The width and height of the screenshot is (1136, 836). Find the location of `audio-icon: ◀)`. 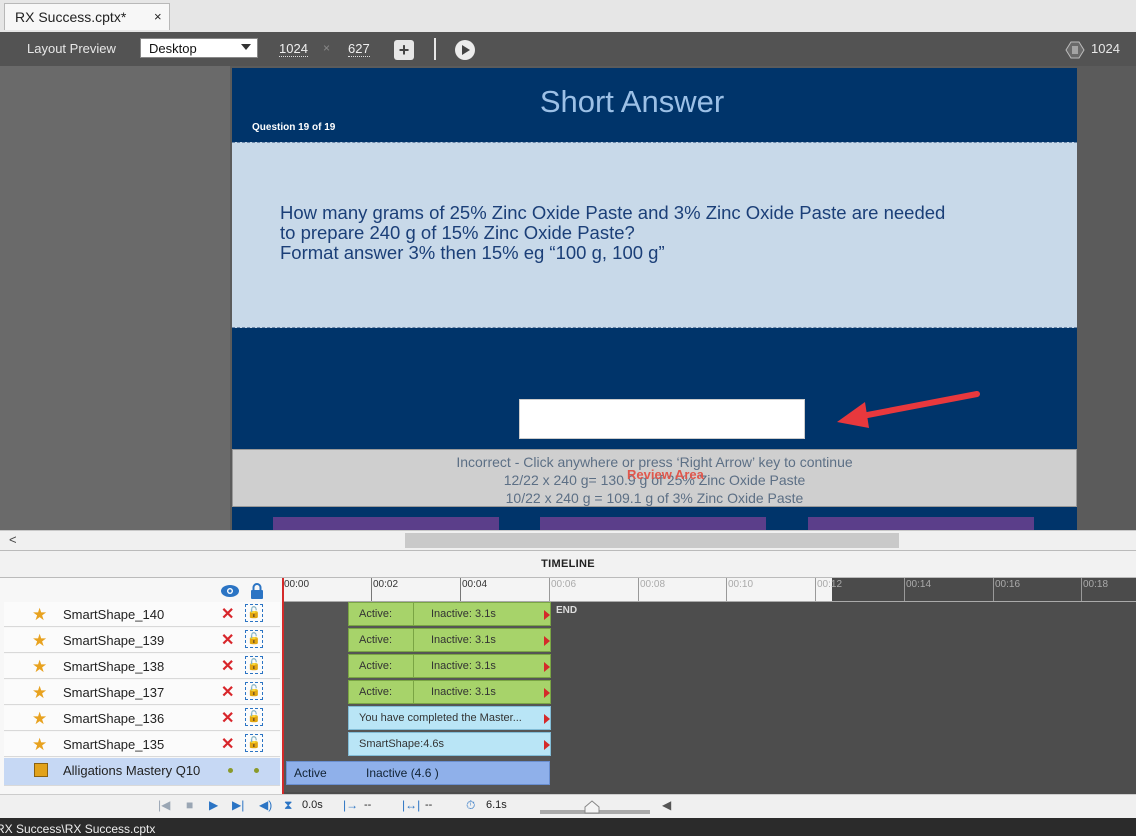

audio-icon: ◀) is located at coordinates (265, 805).